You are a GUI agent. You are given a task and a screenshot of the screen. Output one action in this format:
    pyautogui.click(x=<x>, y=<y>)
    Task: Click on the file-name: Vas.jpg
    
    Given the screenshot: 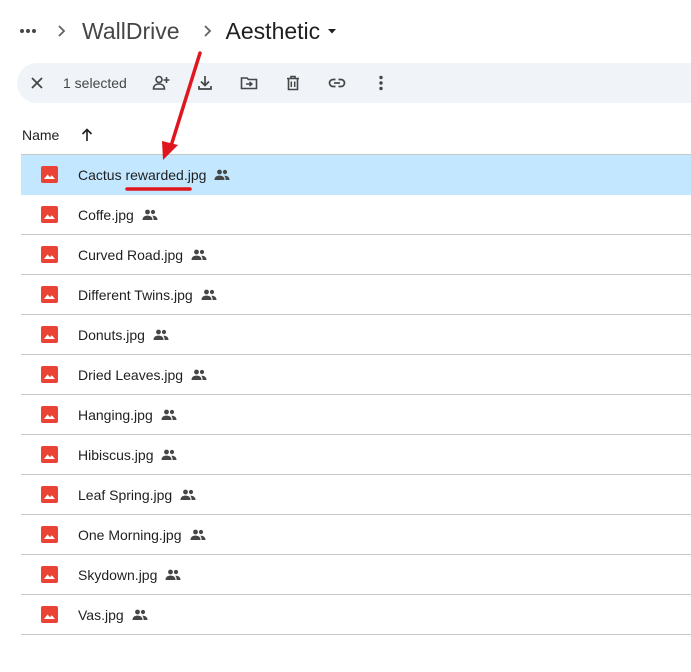 What is the action you would take?
    pyautogui.click(x=101, y=614)
    